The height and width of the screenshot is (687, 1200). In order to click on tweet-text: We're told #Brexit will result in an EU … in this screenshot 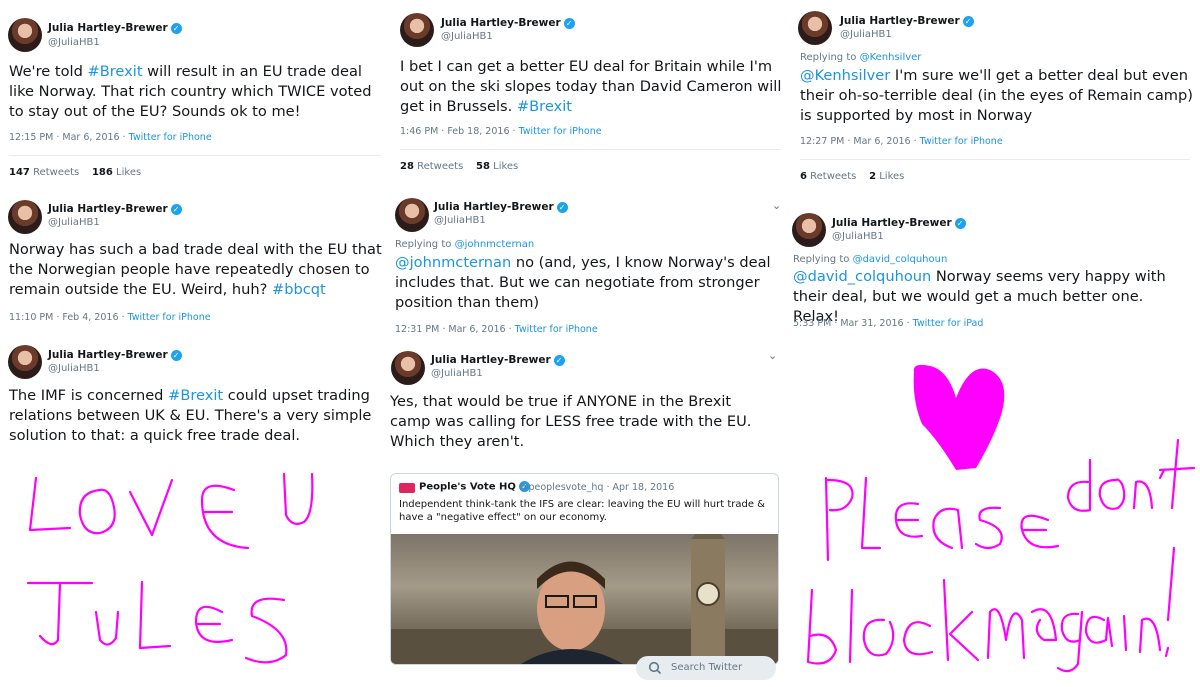, I will do `click(190, 91)`.